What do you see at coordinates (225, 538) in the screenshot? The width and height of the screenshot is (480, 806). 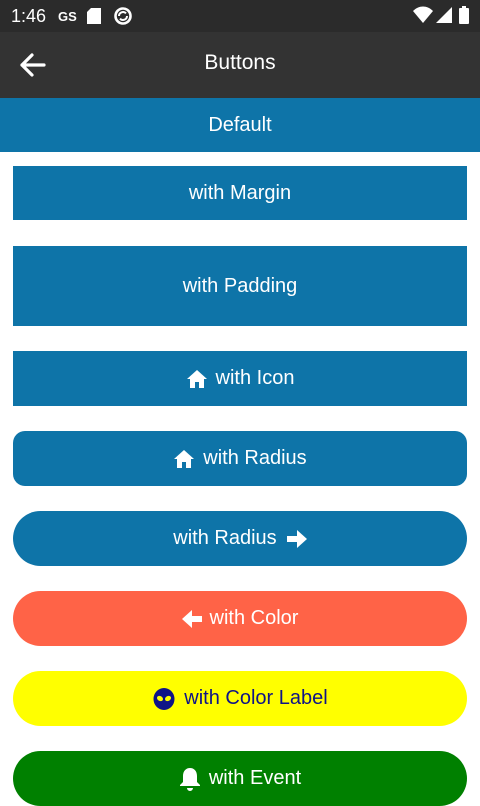 I see `radius-pill-button-label: with Radius` at bounding box center [225, 538].